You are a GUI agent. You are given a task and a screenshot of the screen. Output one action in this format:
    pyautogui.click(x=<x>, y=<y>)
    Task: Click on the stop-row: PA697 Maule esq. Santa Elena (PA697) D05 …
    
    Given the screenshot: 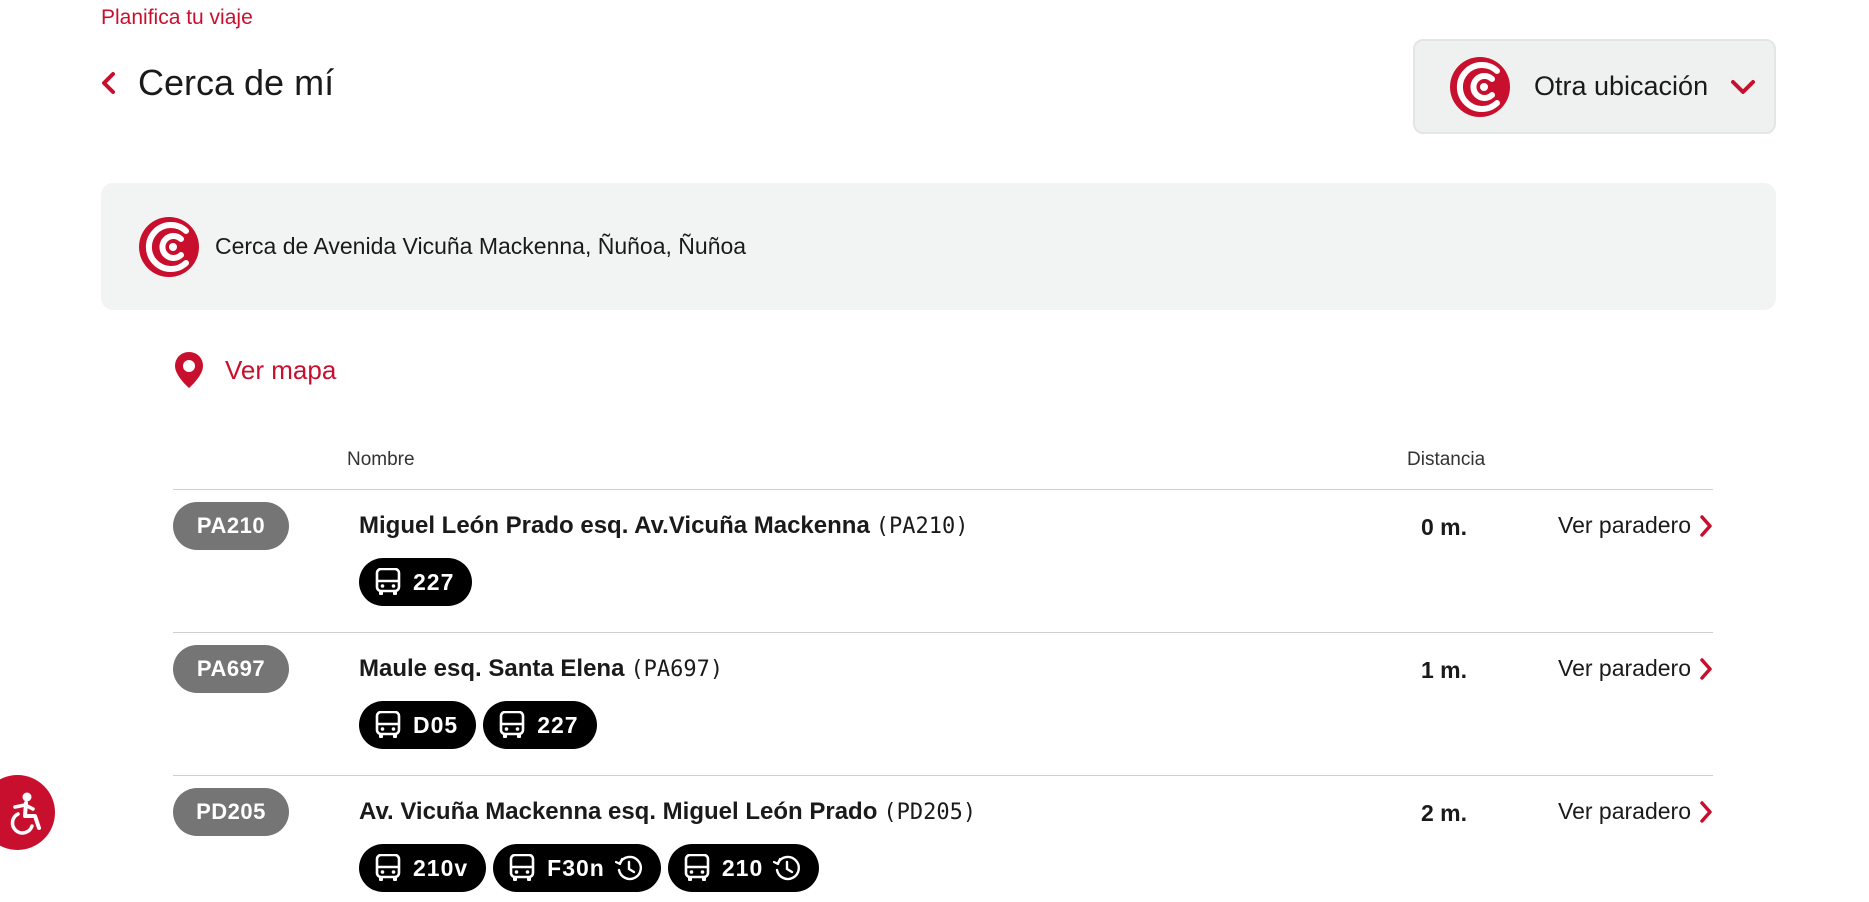 What is the action you would take?
    pyautogui.click(x=943, y=703)
    